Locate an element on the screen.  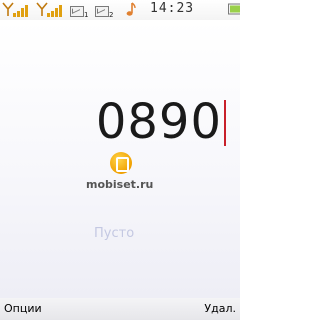
battery-icon is located at coordinates (234, 9).